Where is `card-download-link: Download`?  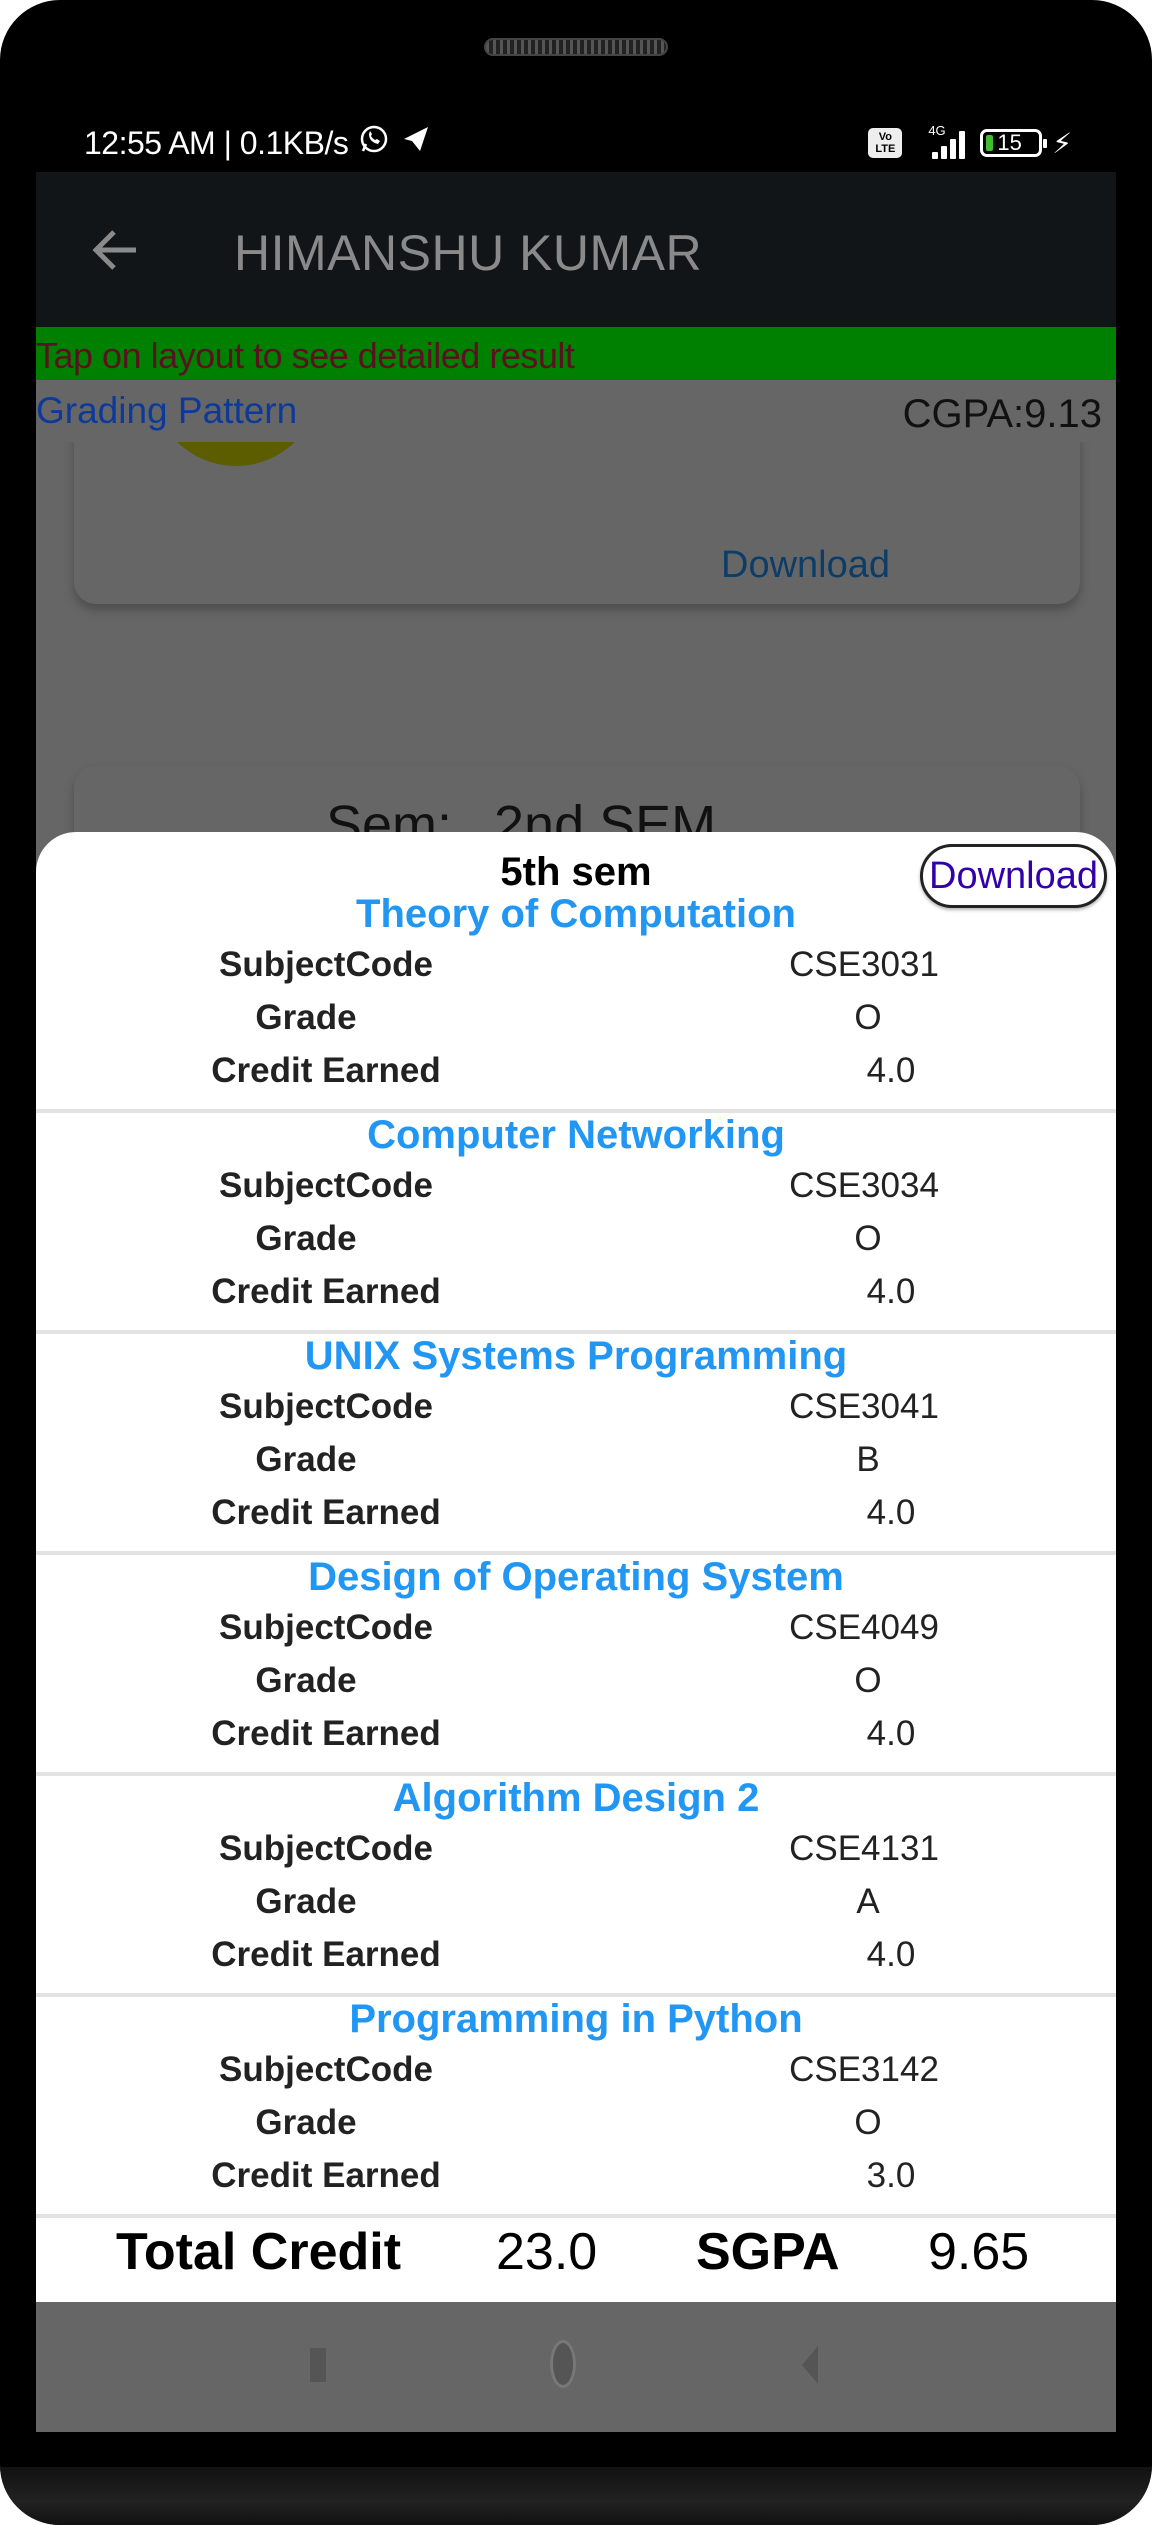 card-download-link: Download is located at coordinates (805, 565).